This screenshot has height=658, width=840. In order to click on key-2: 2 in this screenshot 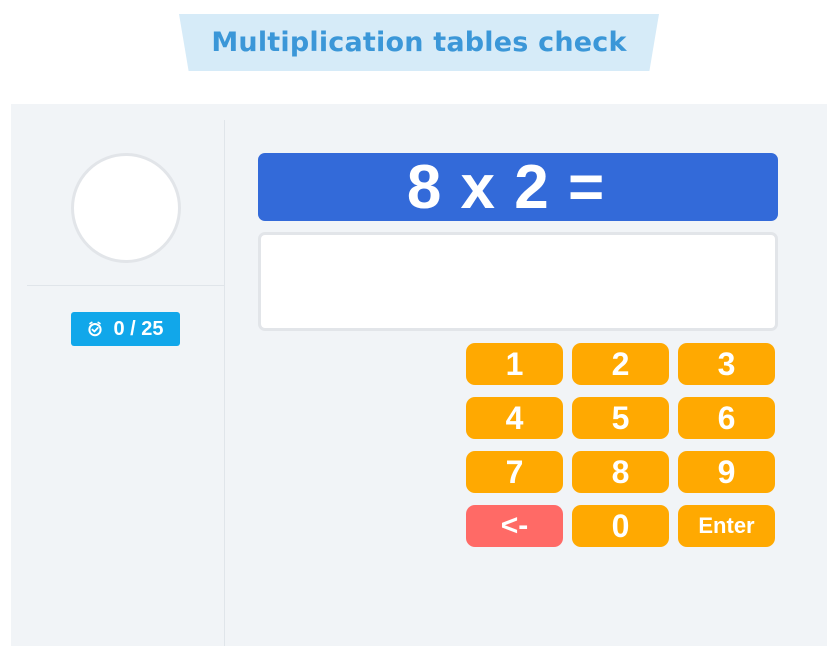, I will do `click(620, 364)`.